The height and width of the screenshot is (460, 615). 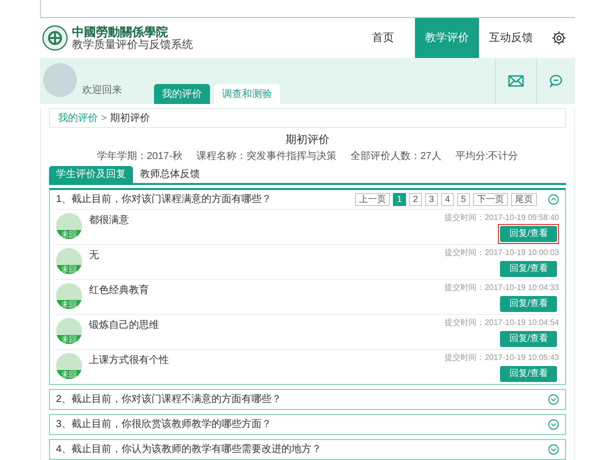 What do you see at coordinates (524, 199) in the screenshot?
I see `pagination-button: 尾页` at bounding box center [524, 199].